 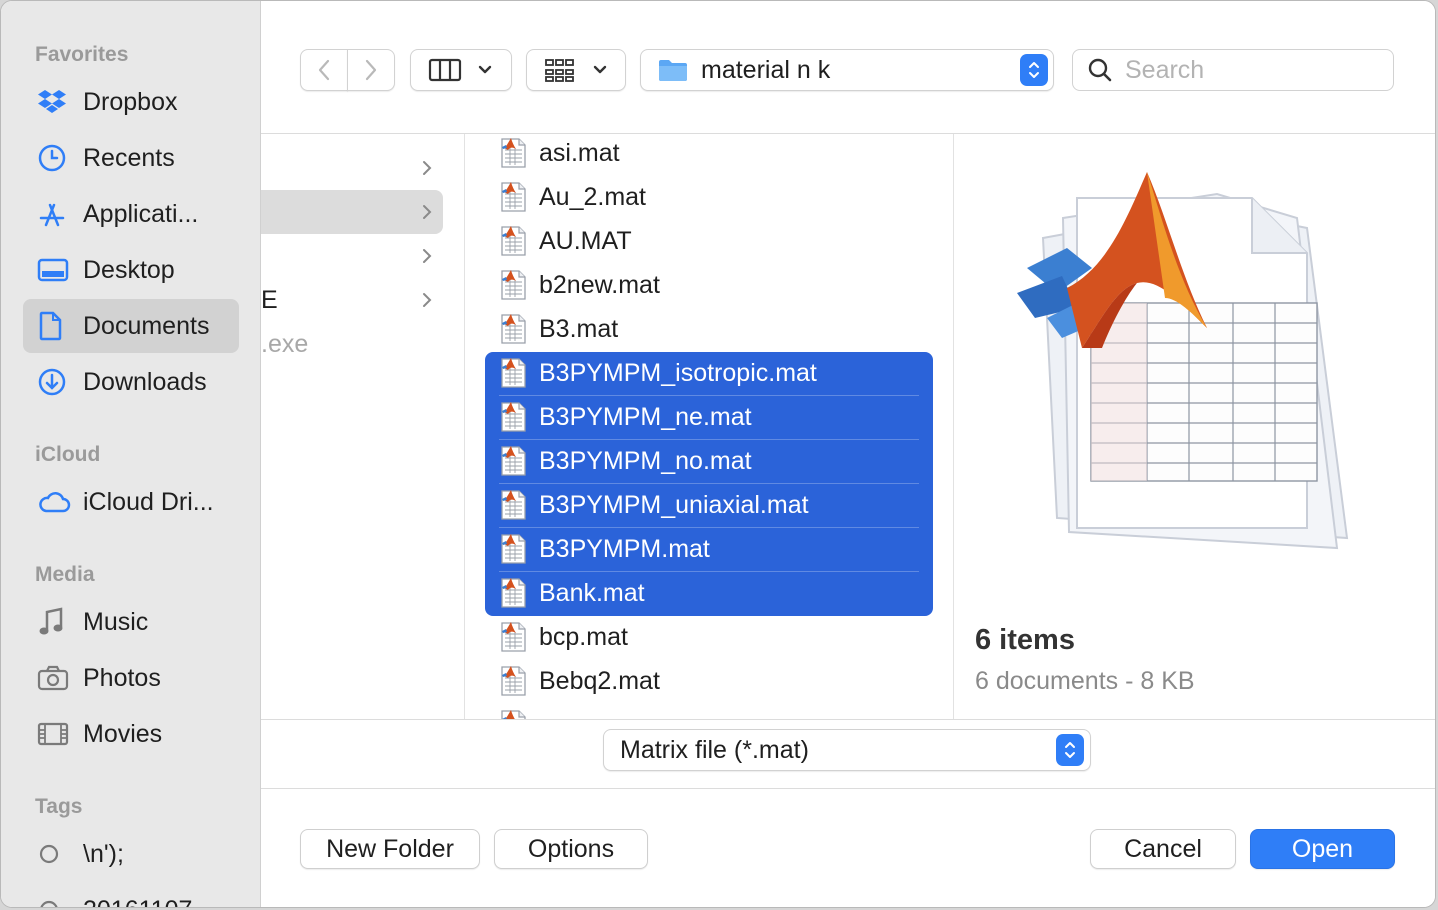 I want to click on open-button: Open, so click(x=1322, y=849).